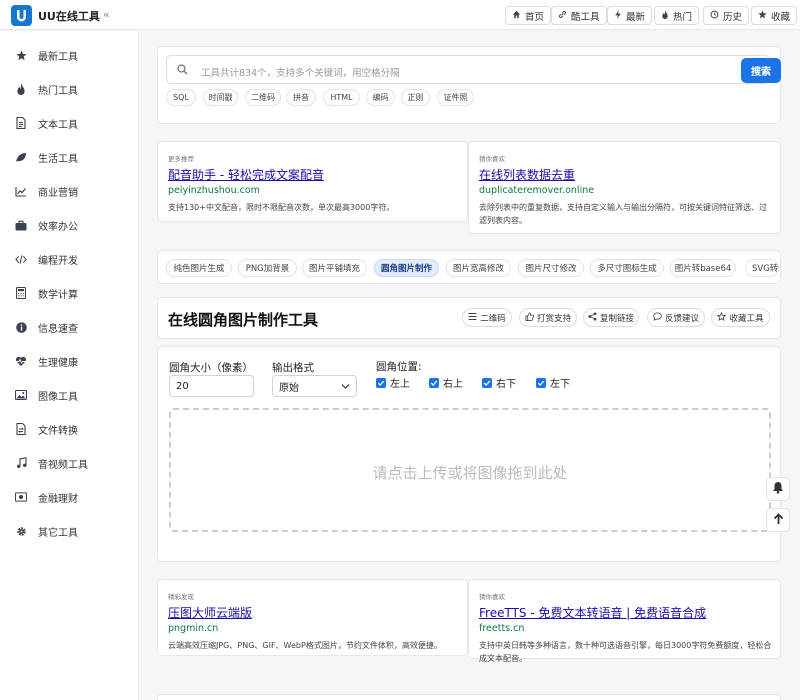 The width and height of the screenshot is (800, 700). Describe the element at coordinates (58, 193) in the screenshot. I see `sidebar-item-label: 商业营销` at that location.